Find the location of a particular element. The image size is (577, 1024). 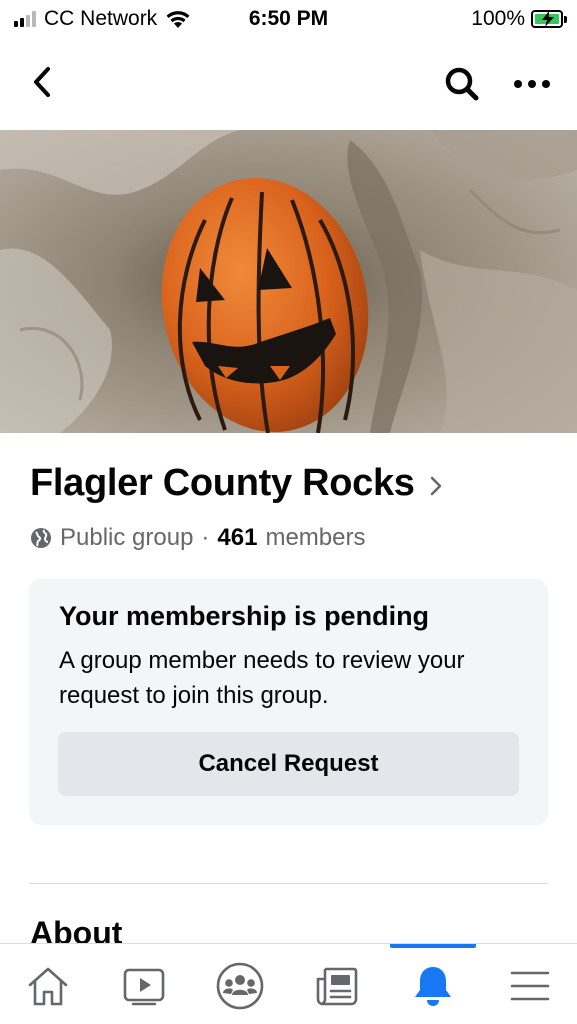

carrier-name: CC Network is located at coordinates (101, 18).